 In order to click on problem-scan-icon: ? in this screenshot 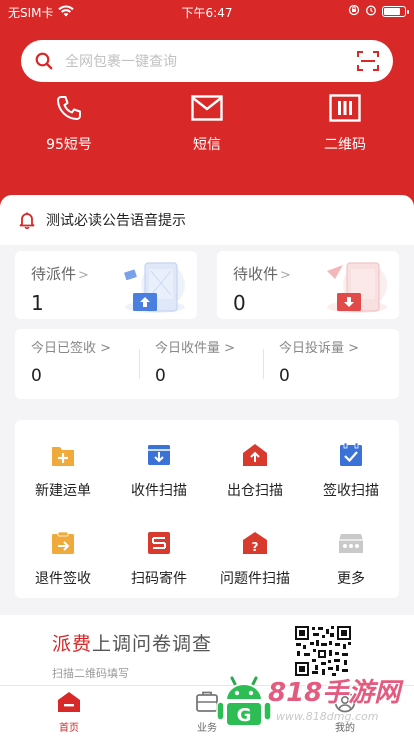, I will do `click(255, 545)`.